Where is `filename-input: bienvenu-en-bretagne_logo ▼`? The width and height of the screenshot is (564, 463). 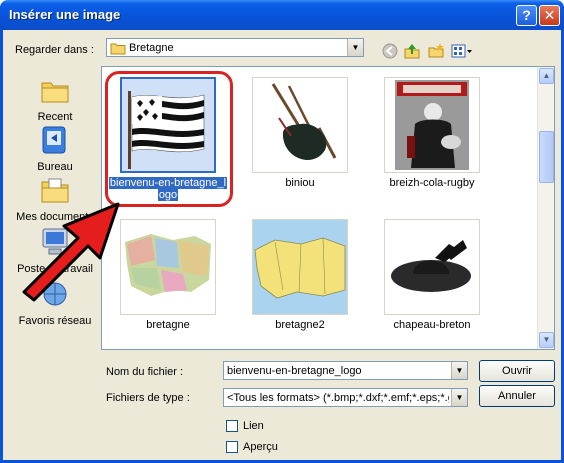 filename-input: bienvenu-en-bretagne_logo ▼ is located at coordinates (345, 370).